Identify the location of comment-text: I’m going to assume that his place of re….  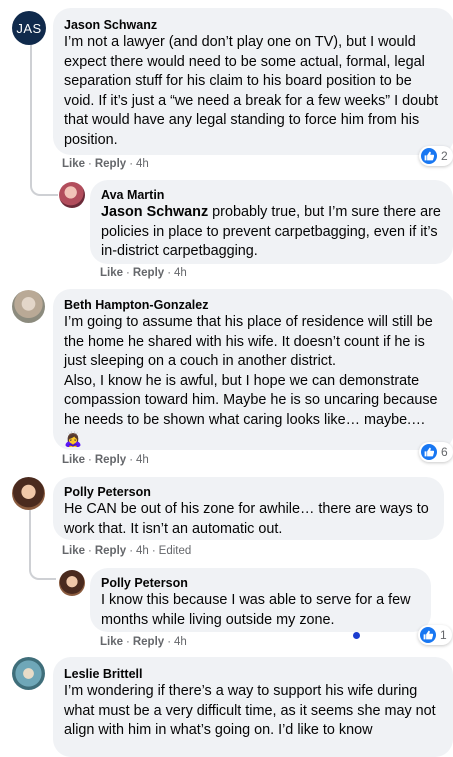
(251, 381).